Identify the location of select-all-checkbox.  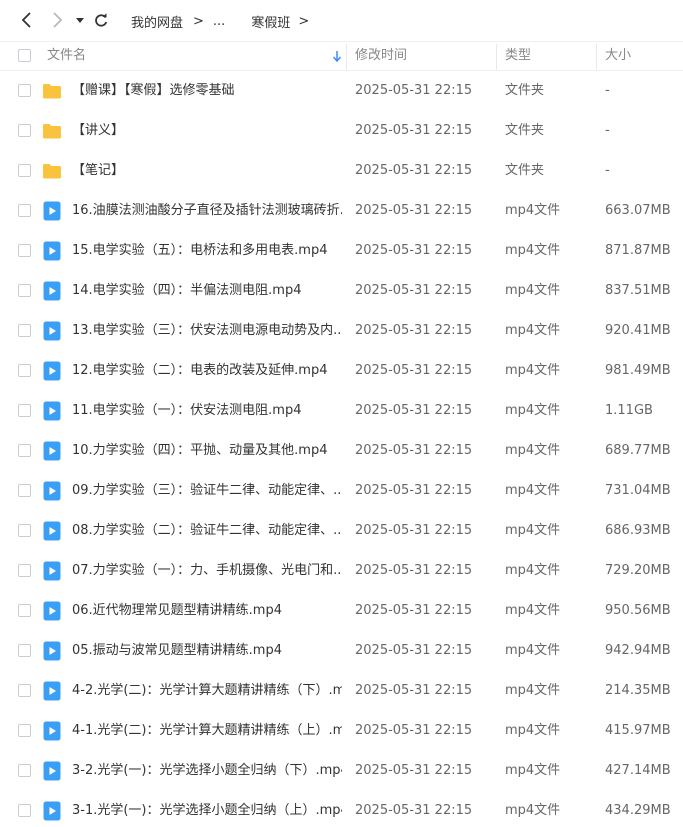
(24, 55).